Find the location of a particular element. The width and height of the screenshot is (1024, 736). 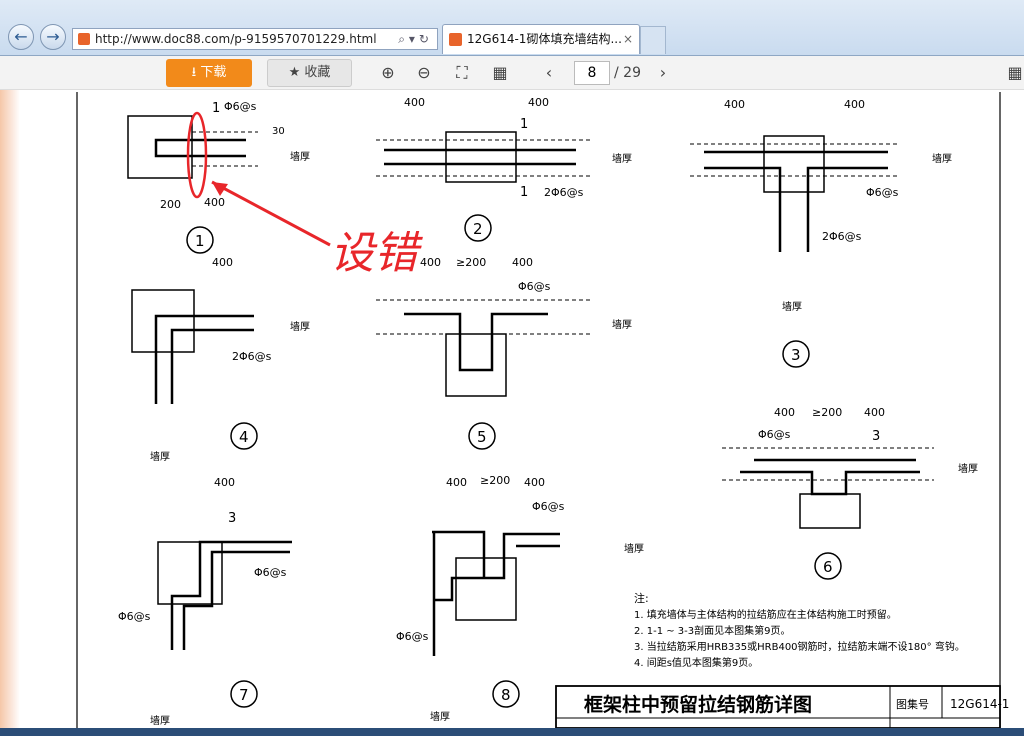

detail-2: 400 400 1 1 2Φ6@s 墙厚 2 is located at coordinates (504, 169).